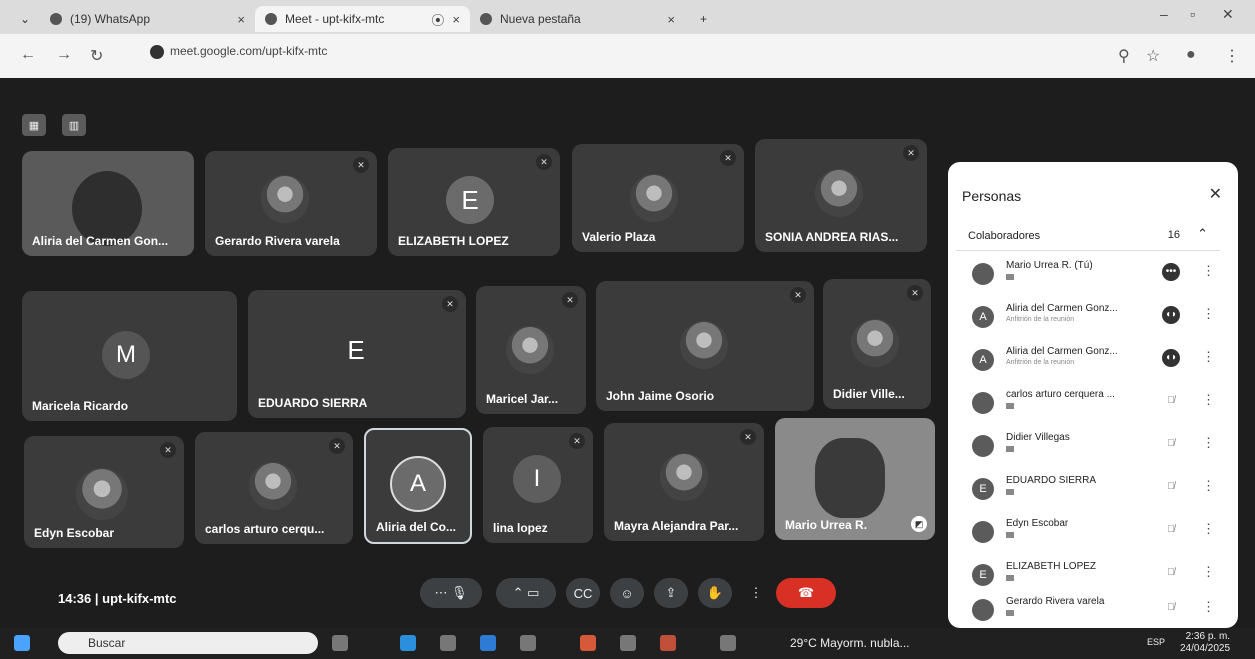 This screenshot has width=1255, height=659. What do you see at coordinates (1202, 234) in the screenshot?
I see `chevron-up-icon: ⌃` at bounding box center [1202, 234].